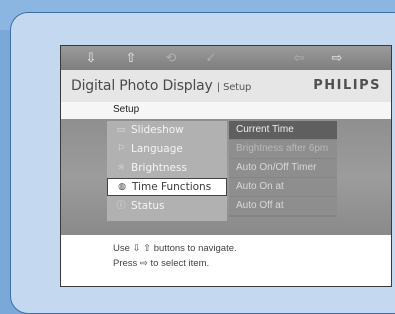 The height and width of the screenshot is (314, 395). What do you see at coordinates (234, 87) in the screenshot?
I see `section-title: | Setup` at bounding box center [234, 87].